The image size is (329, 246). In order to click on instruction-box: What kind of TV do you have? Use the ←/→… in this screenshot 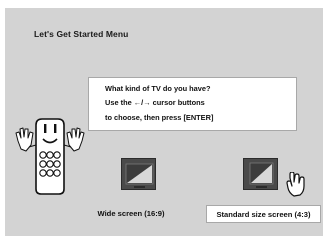, I will do `click(192, 104)`.